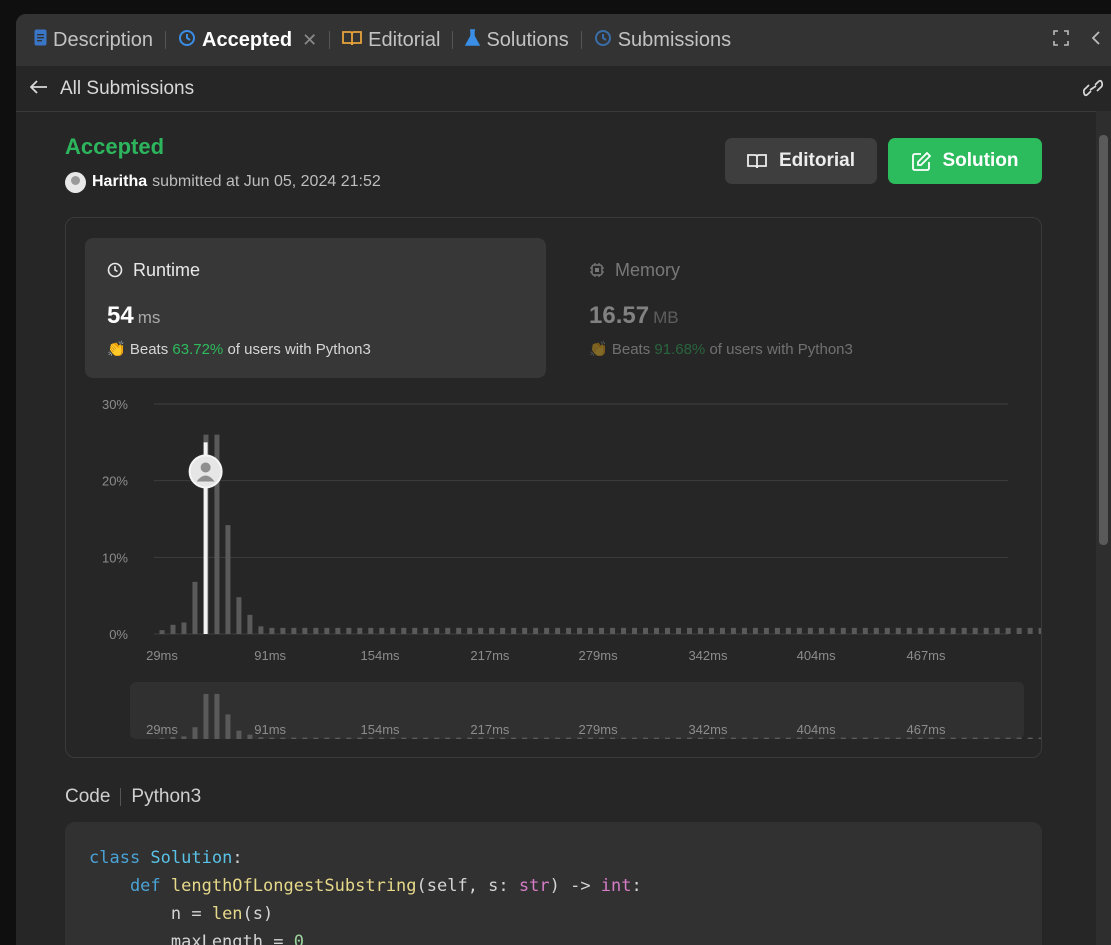  What do you see at coordinates (1093, 91) in the screenshot?
I see `share-link-icon` at bounding box center [1093, 91].